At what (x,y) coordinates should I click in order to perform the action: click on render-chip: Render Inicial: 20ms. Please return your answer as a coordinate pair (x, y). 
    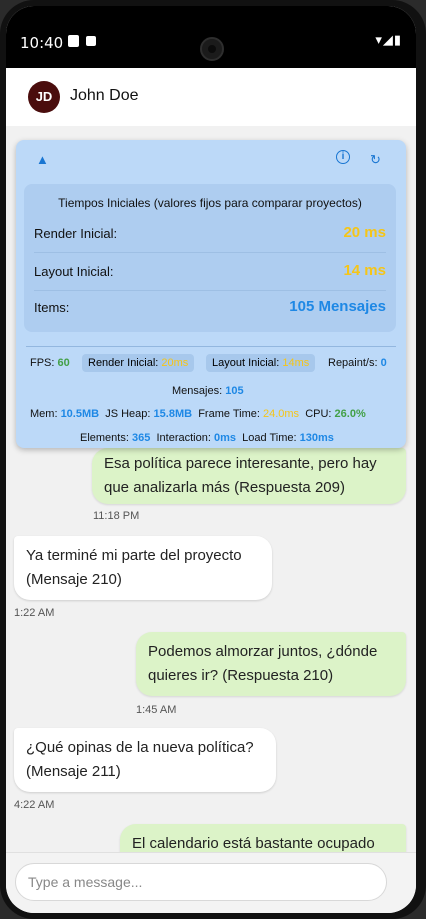
    Looking at the image, I should click on (138, 363).